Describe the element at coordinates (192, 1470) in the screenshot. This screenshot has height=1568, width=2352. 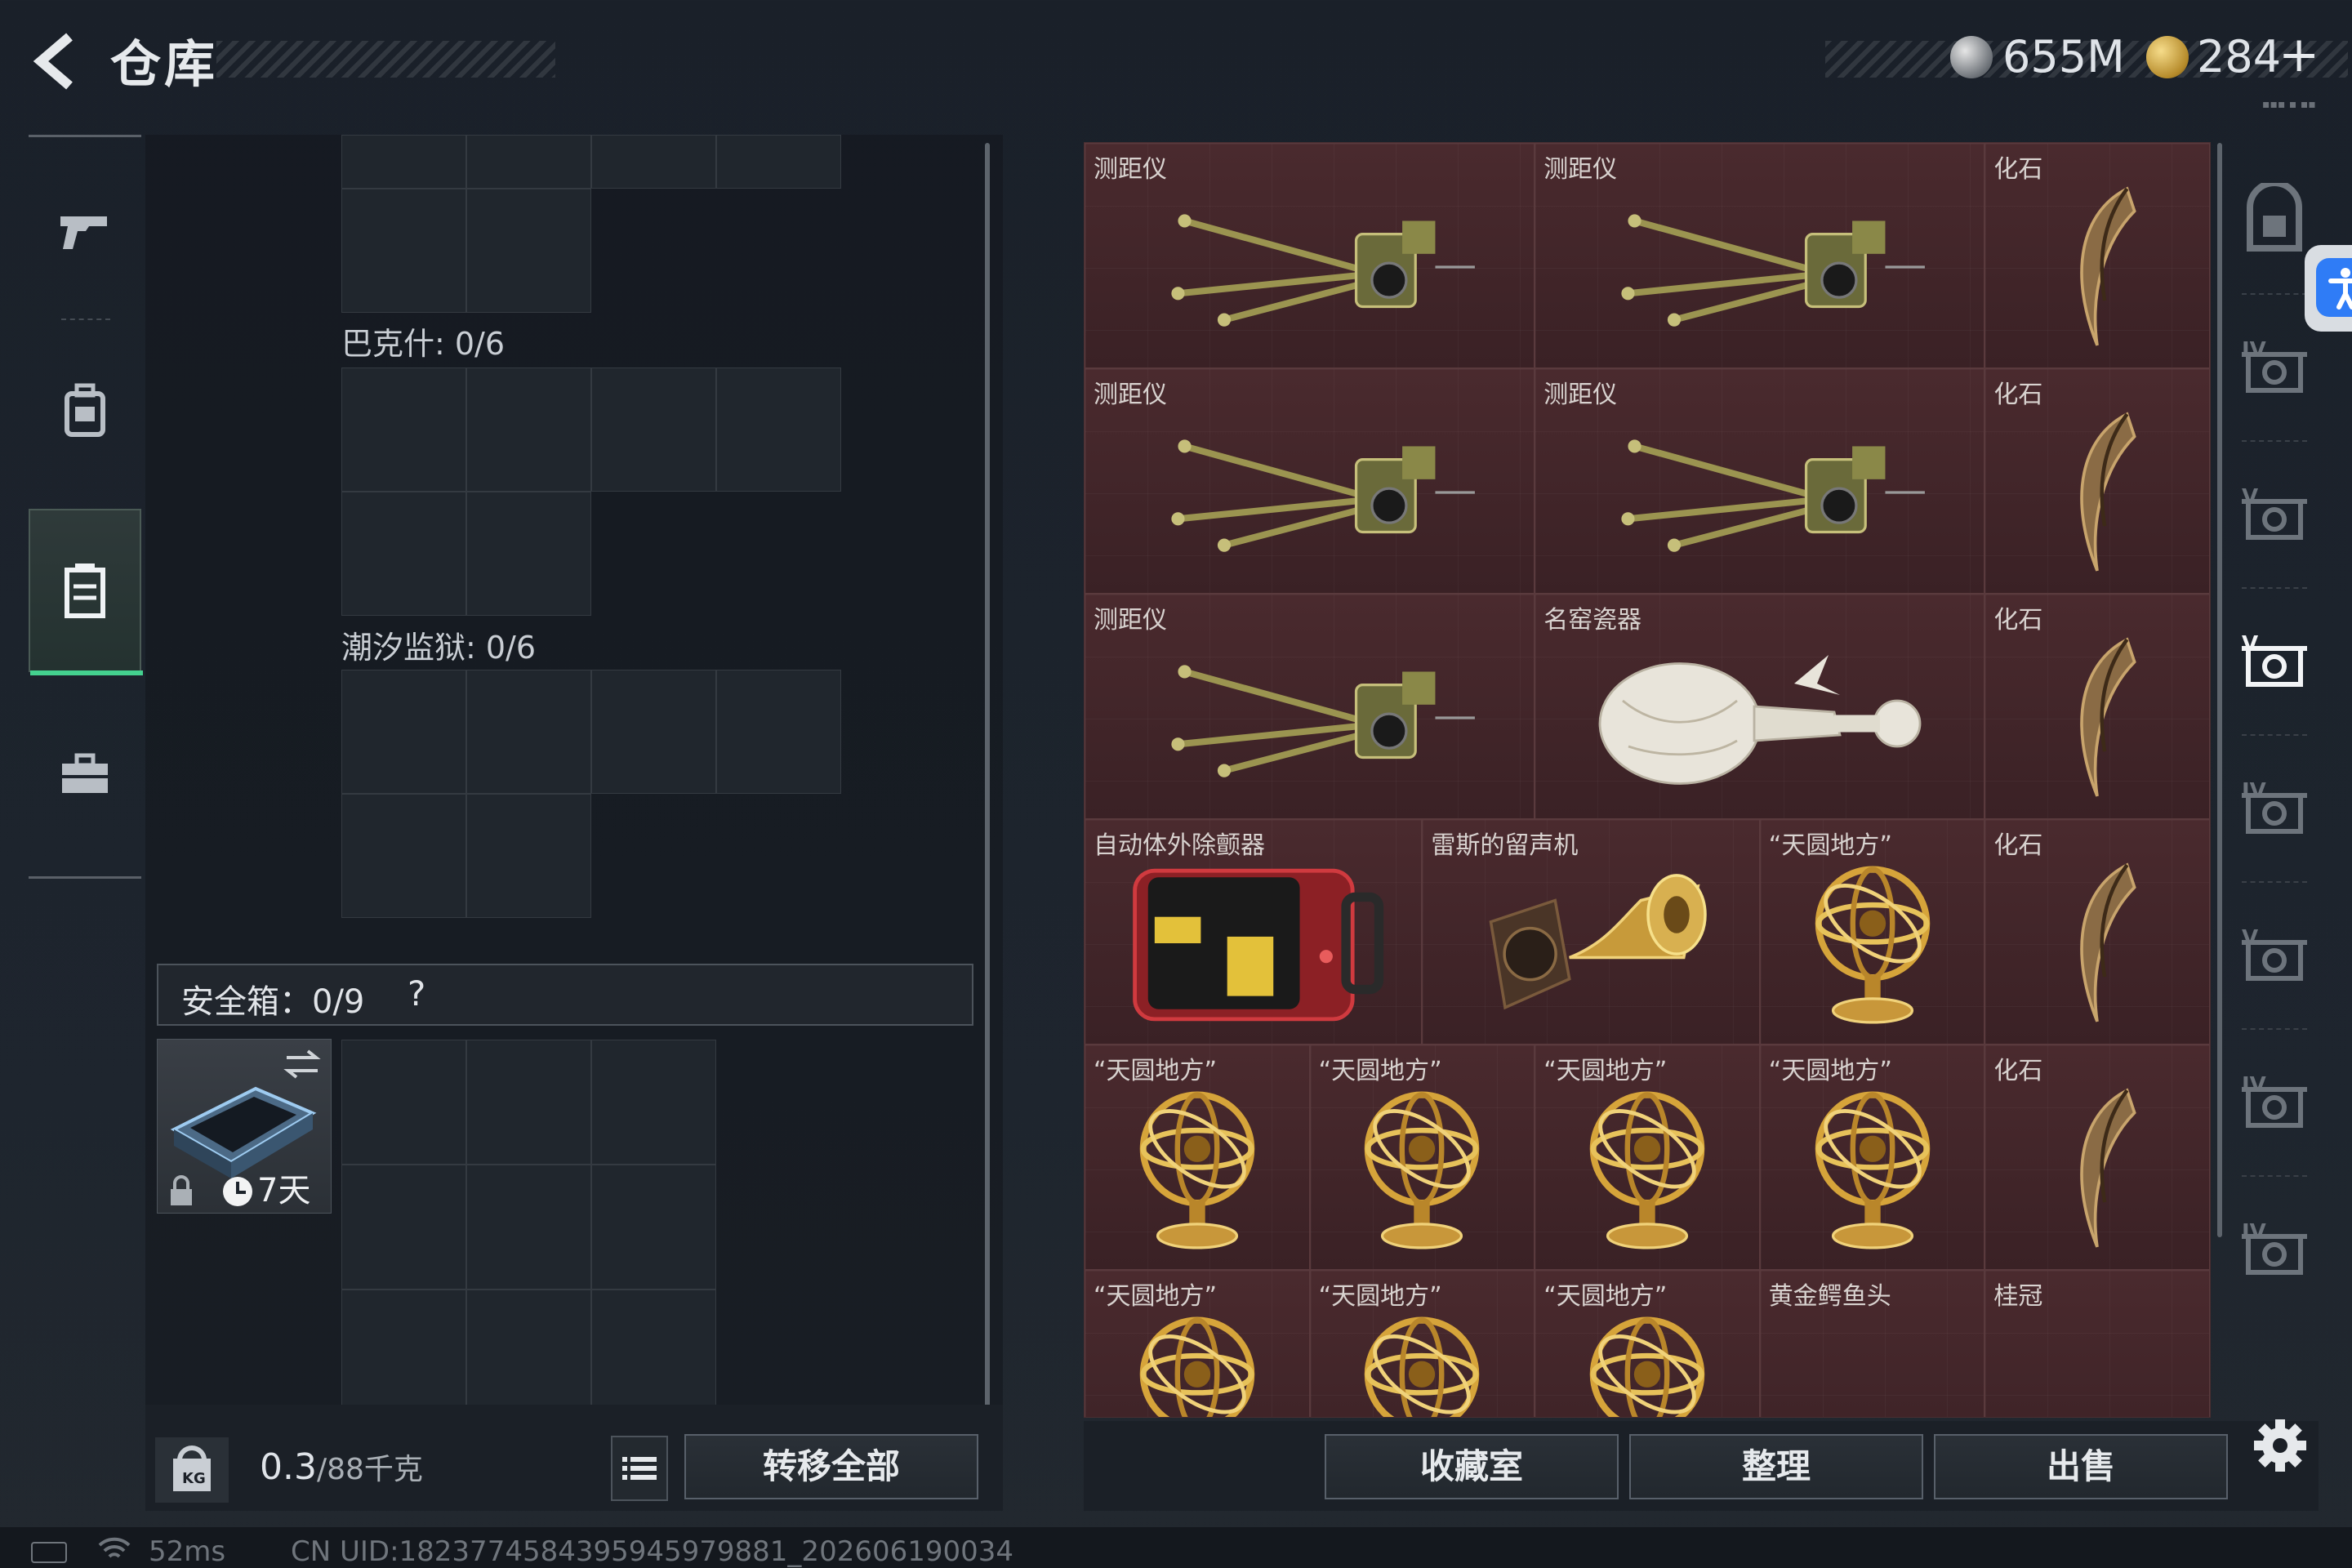
I see `weight-icon: KG` at that location.